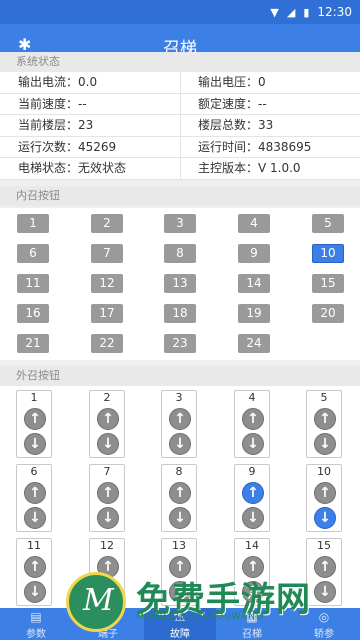  Describe the element at coordinates (270, 125) in the screenshot. I see `status-cell: 楼层总数：33` at that location.